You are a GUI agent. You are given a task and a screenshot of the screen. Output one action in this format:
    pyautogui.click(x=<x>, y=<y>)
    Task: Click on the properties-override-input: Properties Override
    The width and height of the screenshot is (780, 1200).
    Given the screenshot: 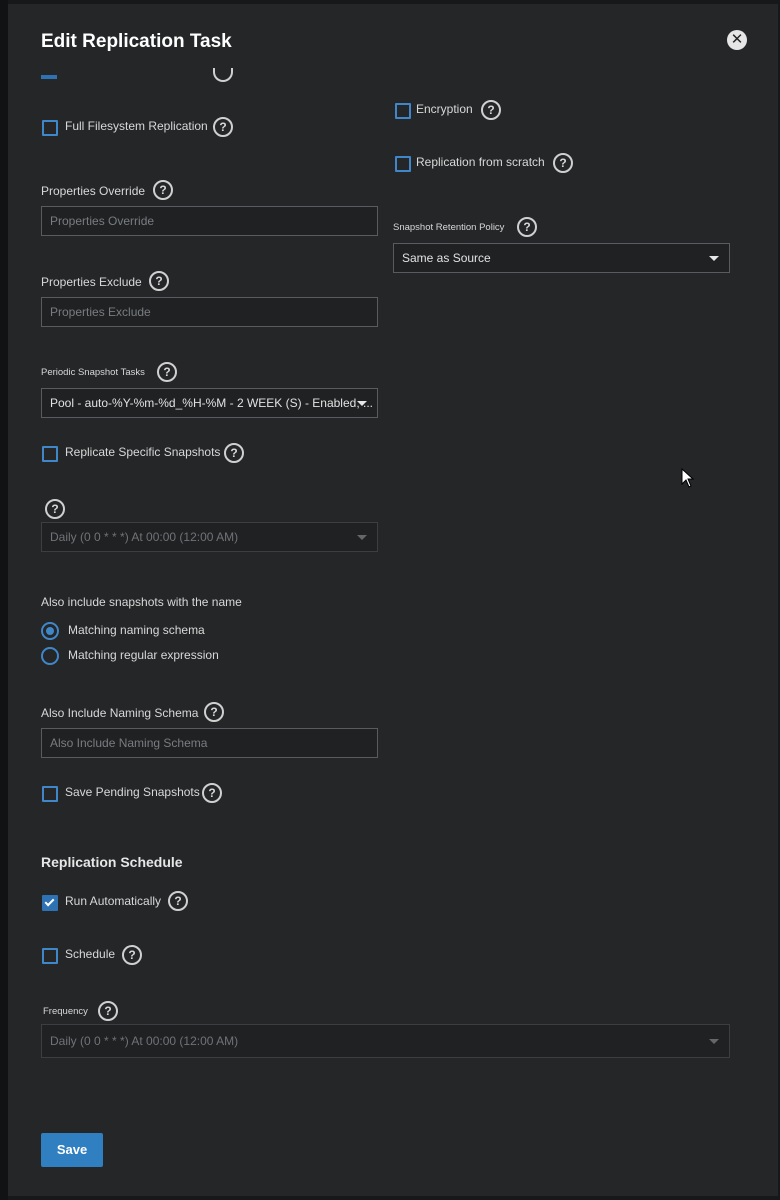 What is the action you would take?
    pyautogui.click(x=209, y=221)
    